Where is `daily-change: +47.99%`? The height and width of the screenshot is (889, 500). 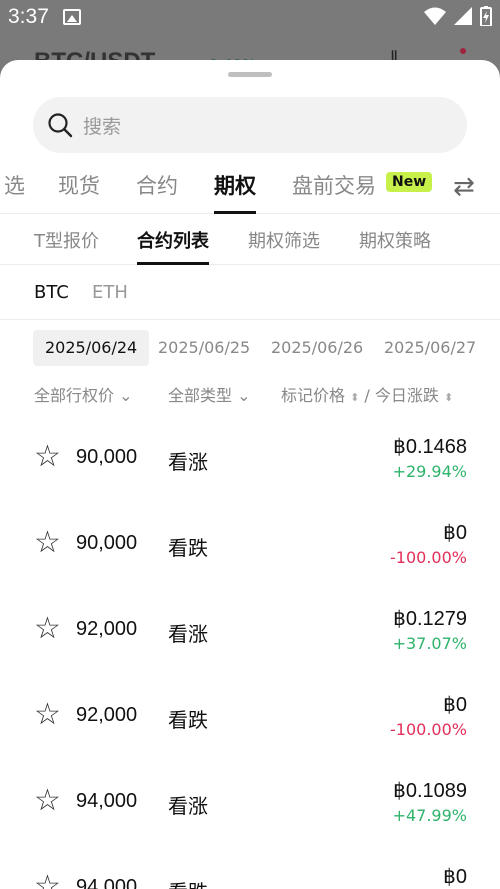 daily-change: +47.99% is located at coordinates (429, 815).